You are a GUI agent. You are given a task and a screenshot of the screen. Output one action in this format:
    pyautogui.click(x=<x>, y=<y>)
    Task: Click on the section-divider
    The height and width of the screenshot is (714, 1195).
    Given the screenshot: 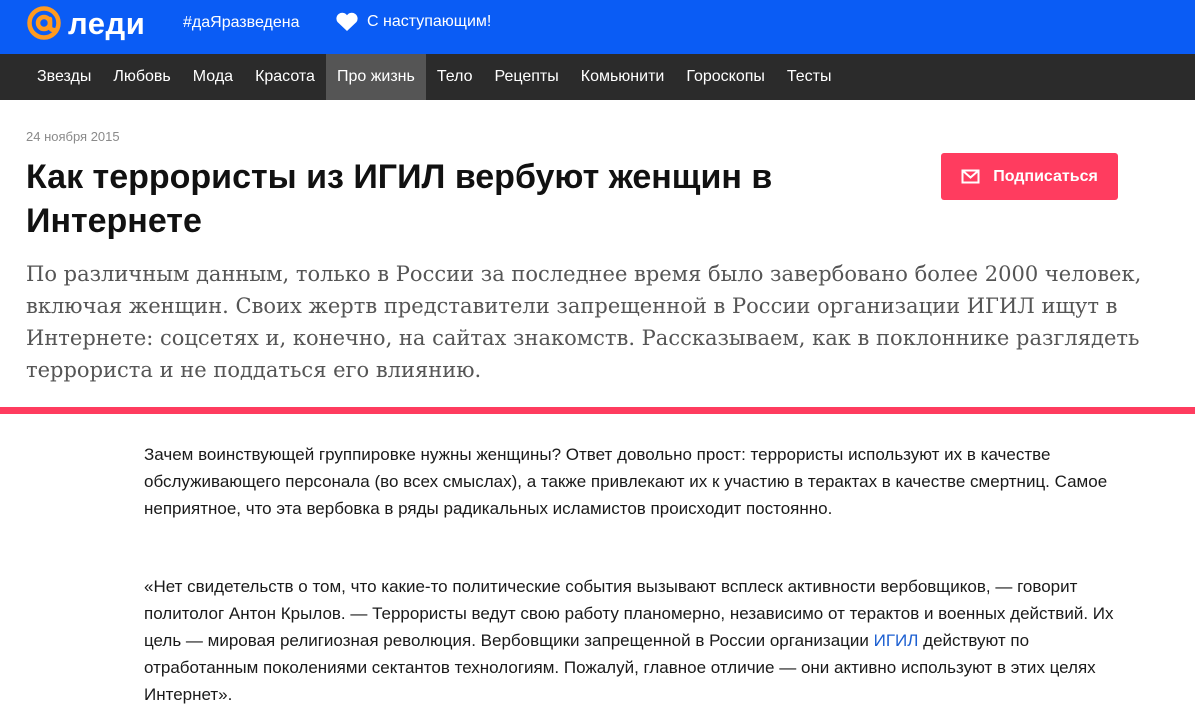 What is the action you would take?
    pyautogui.click(x=597, y=410)
    